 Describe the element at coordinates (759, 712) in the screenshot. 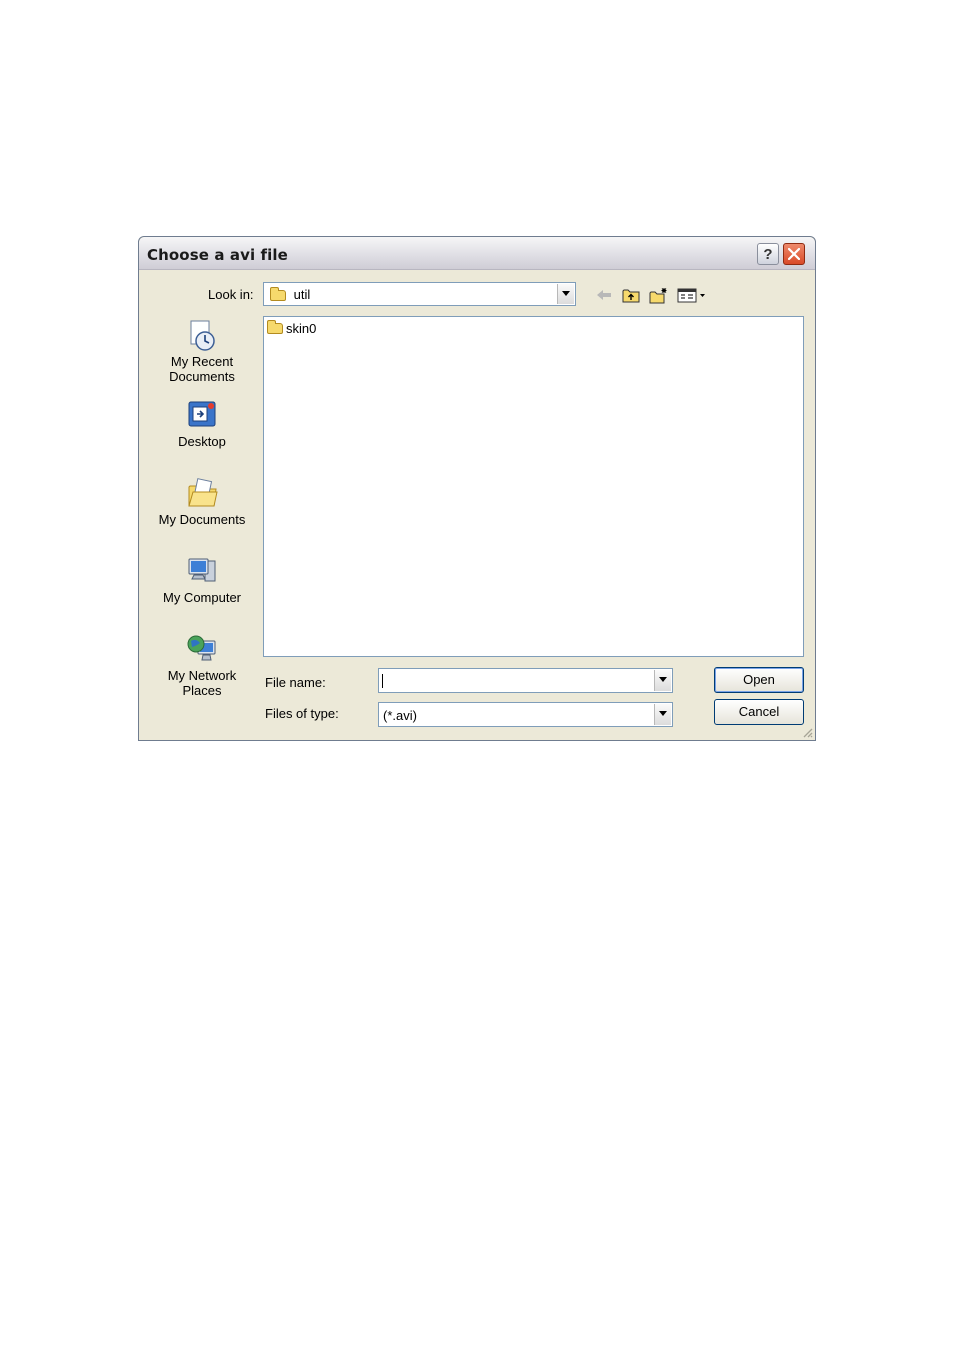

I see `cancel-button: Cancel` at that location.